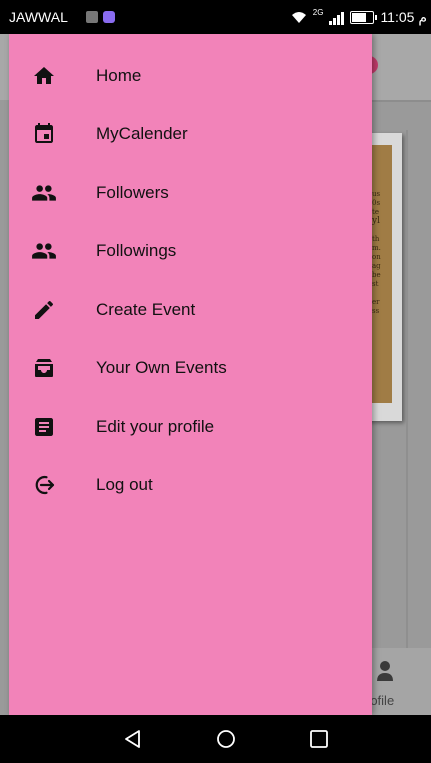 The height and width of the screenshot is (763, 431). I want to click on back-triangle-icon, so click(132, 739).